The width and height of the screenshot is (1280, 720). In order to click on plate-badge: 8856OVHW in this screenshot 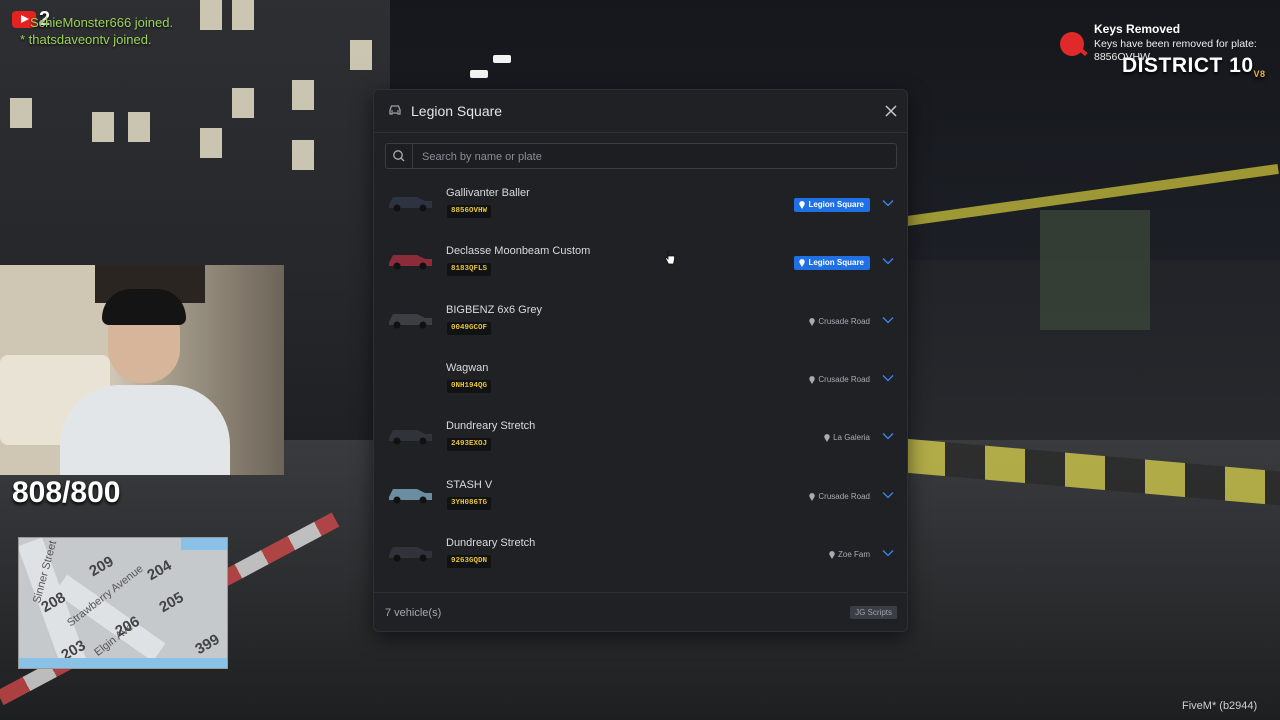, I will do `click(469, 211)`.